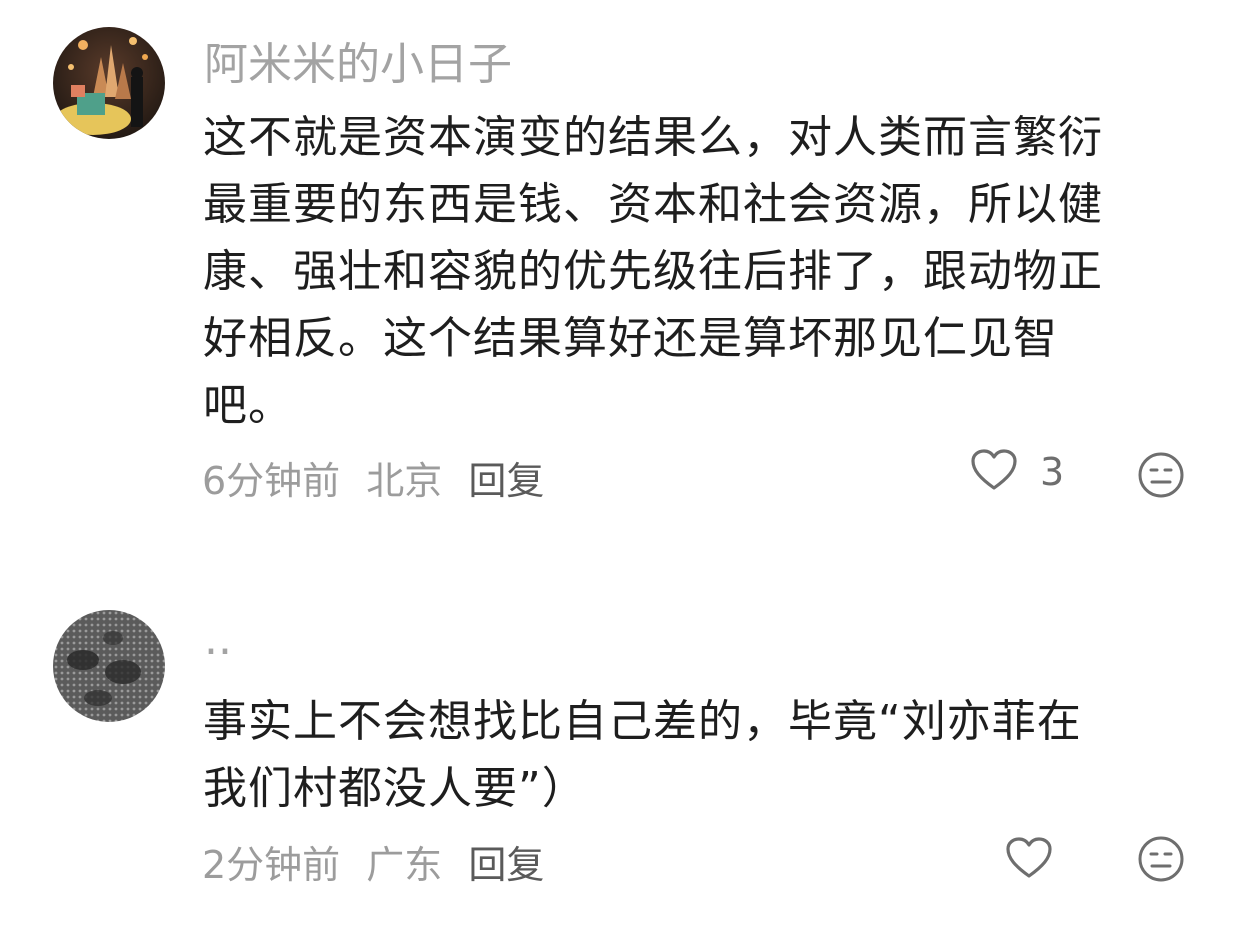 This screenshot has height=948, width=1260. Describe the element at coordinates (358, 60) in the screenshot. I see `username: 阿米米的小日子` at that location.